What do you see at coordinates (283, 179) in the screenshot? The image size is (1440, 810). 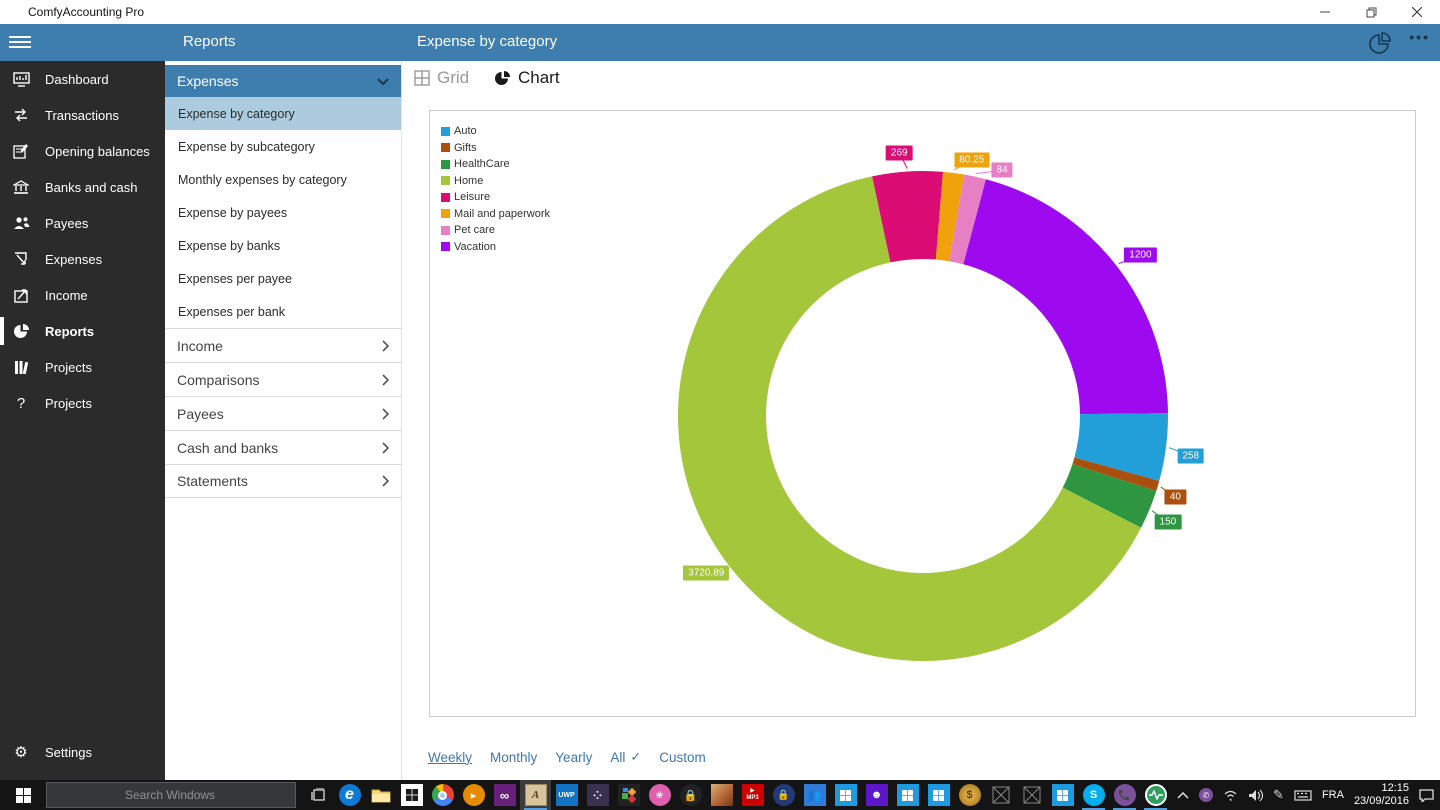 I see `report-item-monthly-expenses-by-category: Monthly expenses by category` at bounding box center [283, 179].